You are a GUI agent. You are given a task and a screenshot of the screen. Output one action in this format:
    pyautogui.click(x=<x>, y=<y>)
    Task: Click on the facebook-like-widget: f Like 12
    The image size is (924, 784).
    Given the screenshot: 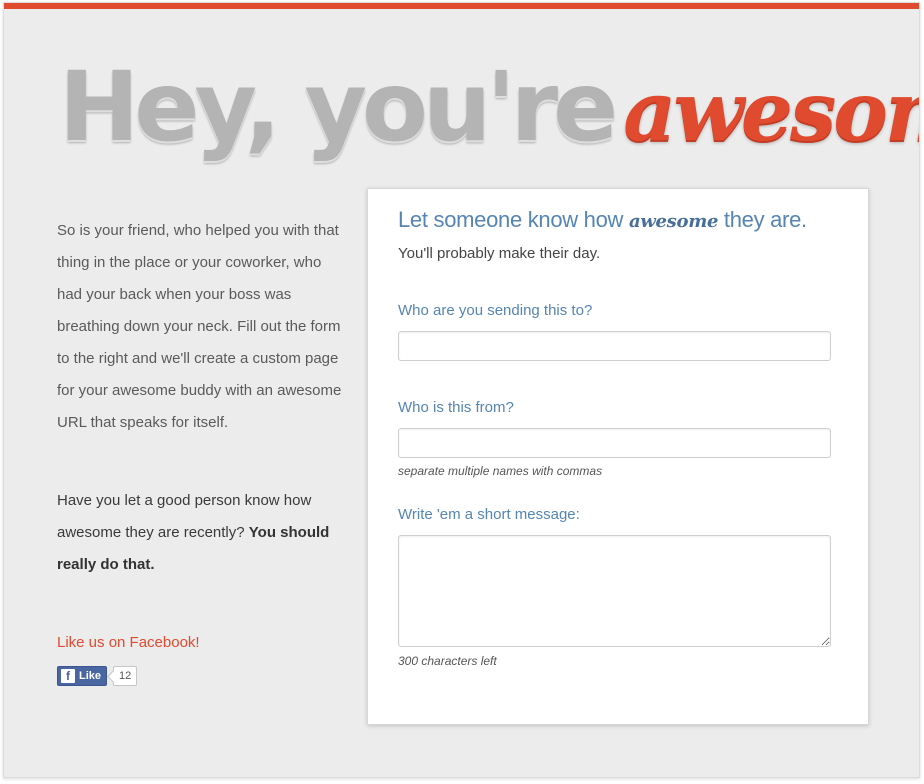 What is the action you would take?
    pyautogui.click(x=202, y=676)
    